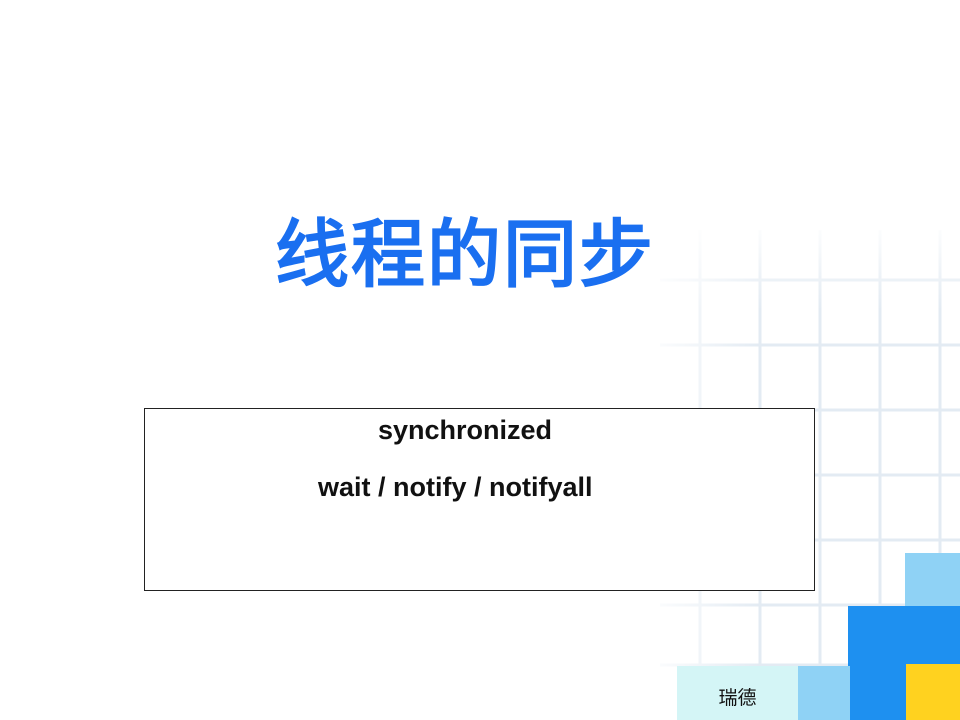  What do you see at coordinates (737, 698) in the screenshot?
I see `footer-label: 瑞德` at bounding box center [737, 698].